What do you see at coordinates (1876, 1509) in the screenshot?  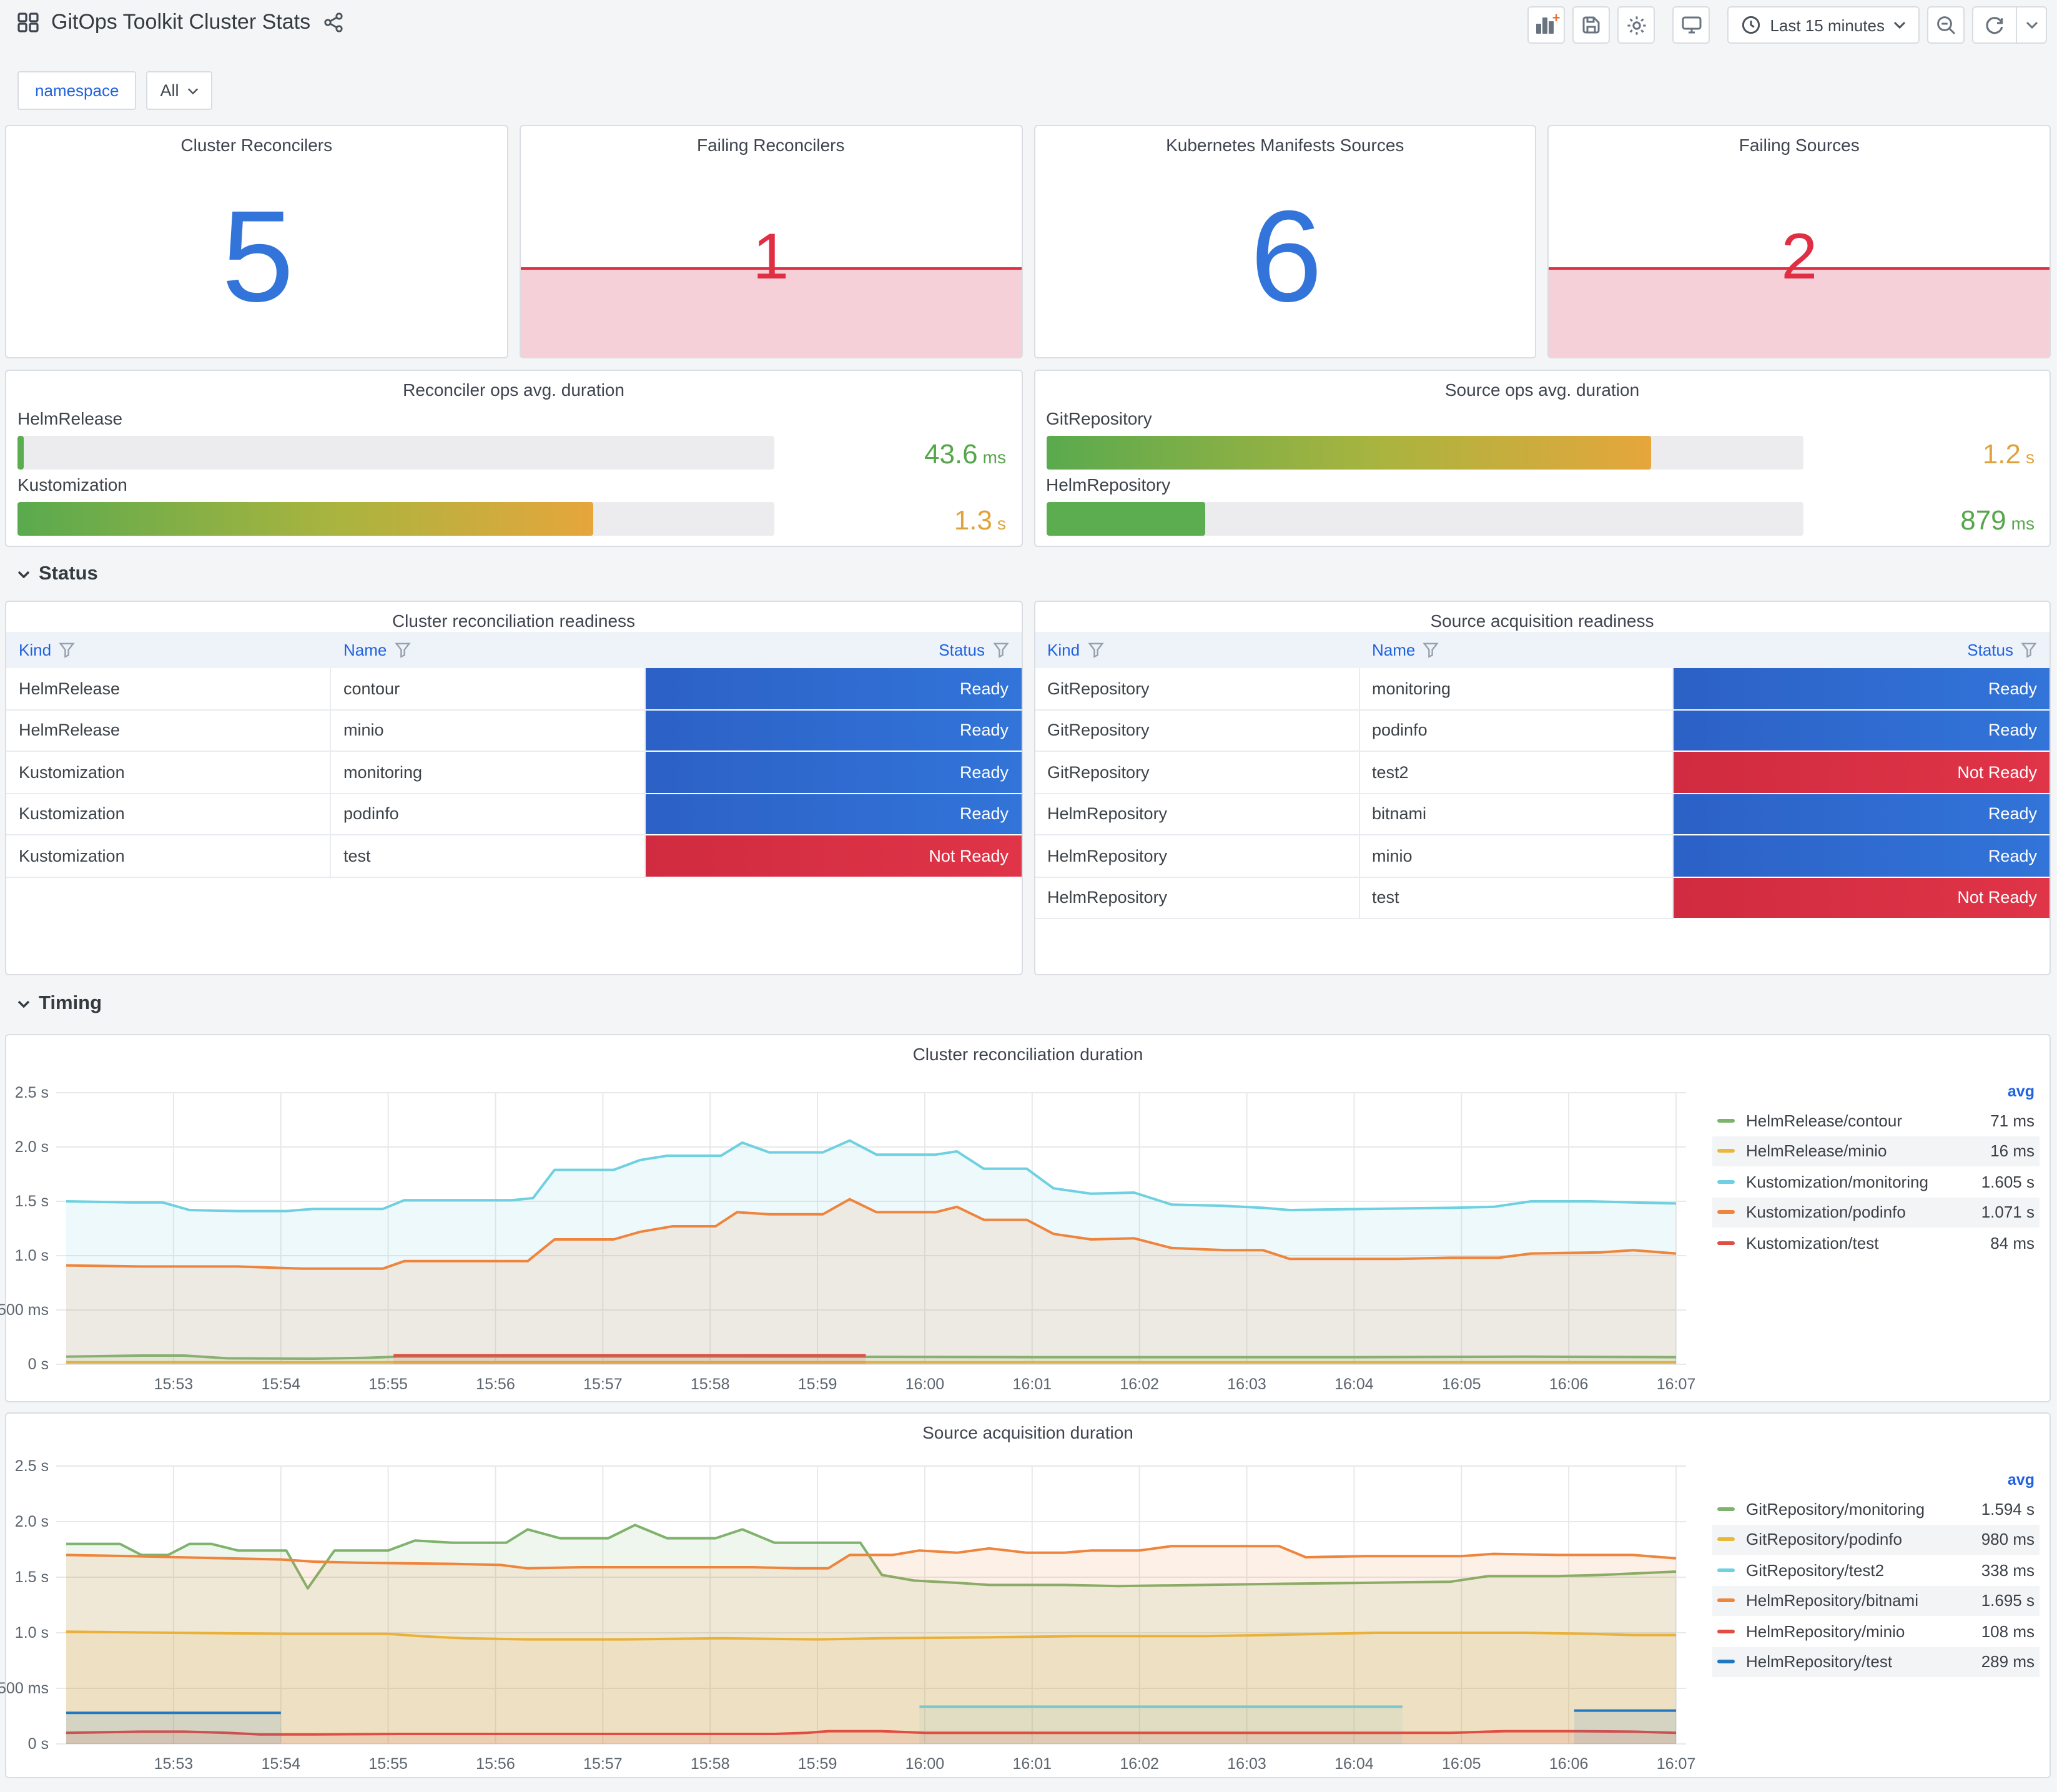 I see `legend-item: GitRepository/monitoring 1.594 s` at bounding box center [1876, 1509].